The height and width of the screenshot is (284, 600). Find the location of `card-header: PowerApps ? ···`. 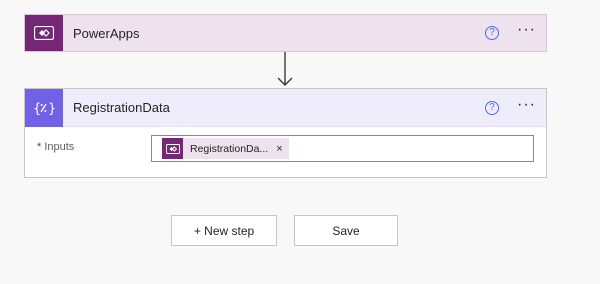

card-header: PowerApps ? ··· is located at coordinates (285, 33).